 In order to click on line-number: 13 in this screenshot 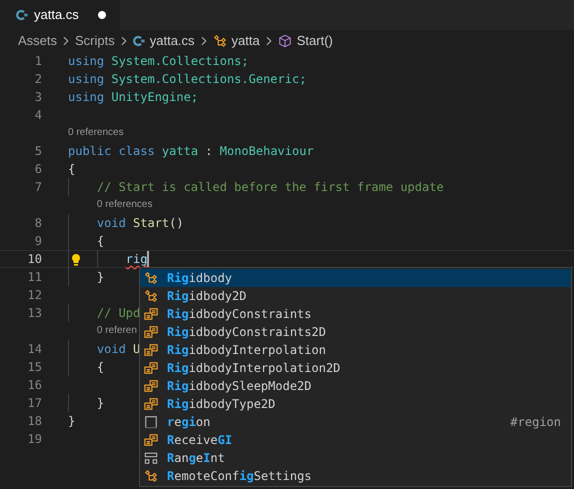, I will do `click(34, 313)`.